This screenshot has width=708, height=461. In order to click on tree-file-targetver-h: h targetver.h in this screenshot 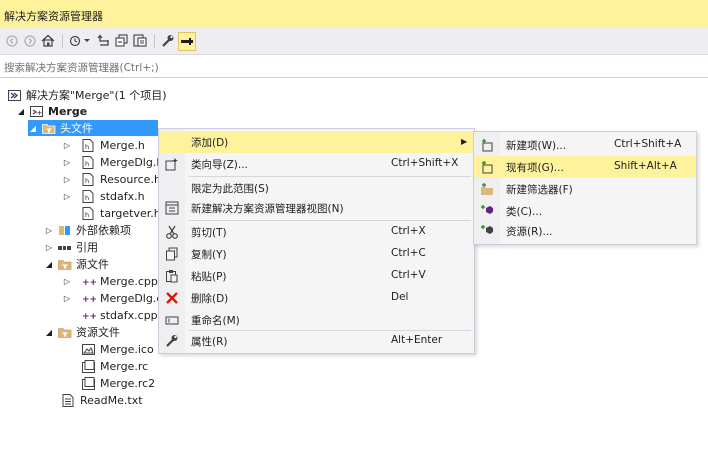, I will do `click(116, 213)`.